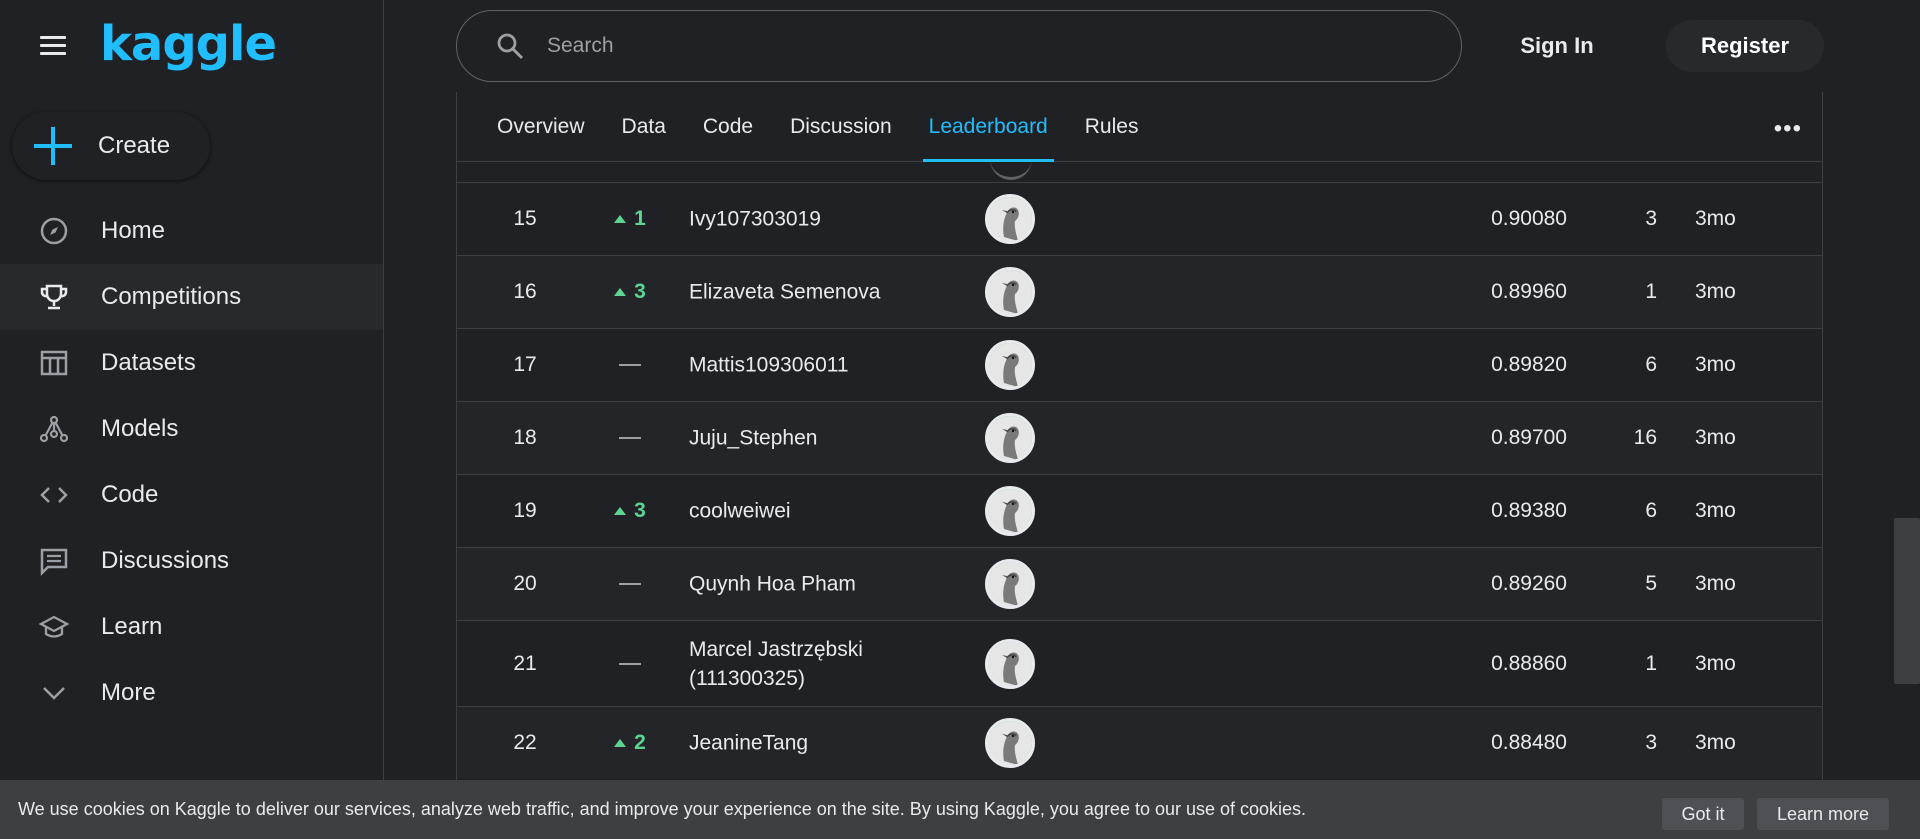 This screenshot has width=1920, height=839. I want to click on rank-change: 1, so click(630, 219).